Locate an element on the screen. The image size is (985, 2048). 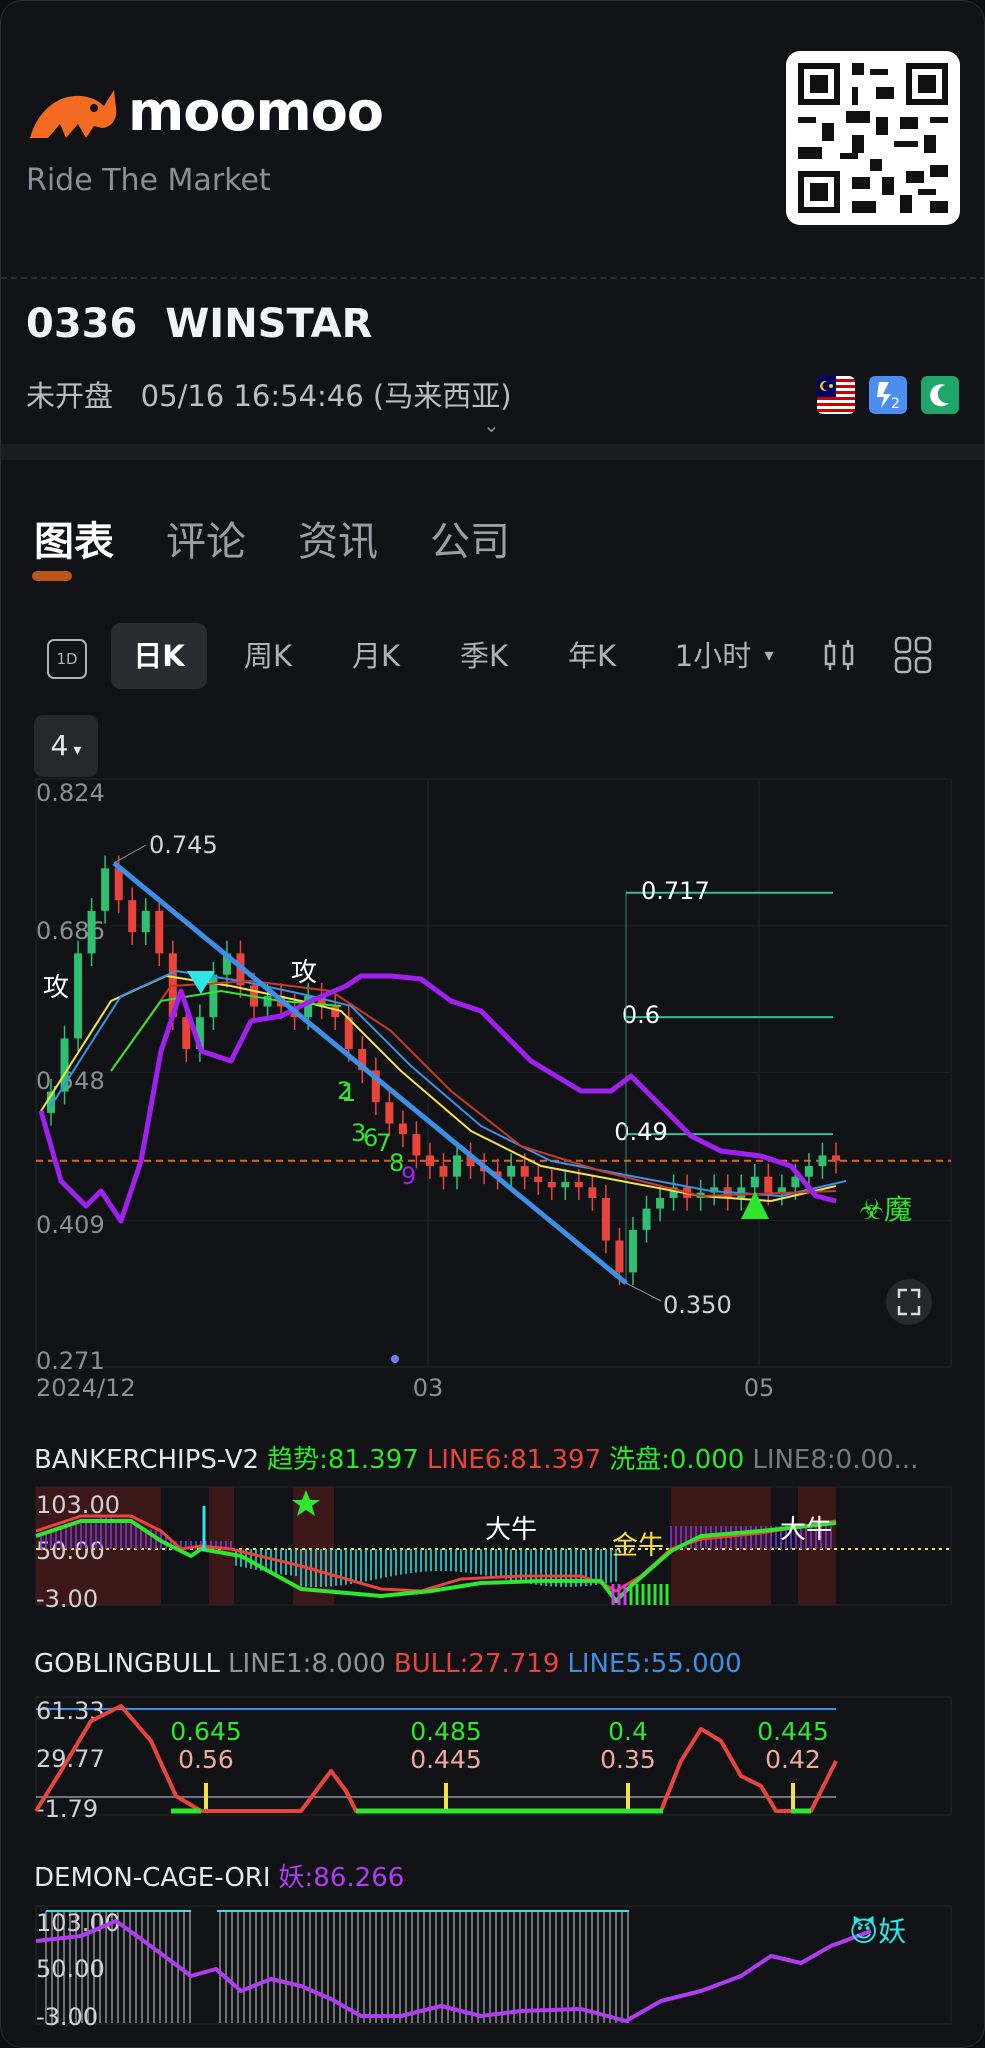
indicator-name: GOBLINGBULL is located at coordinates (127, 1664).